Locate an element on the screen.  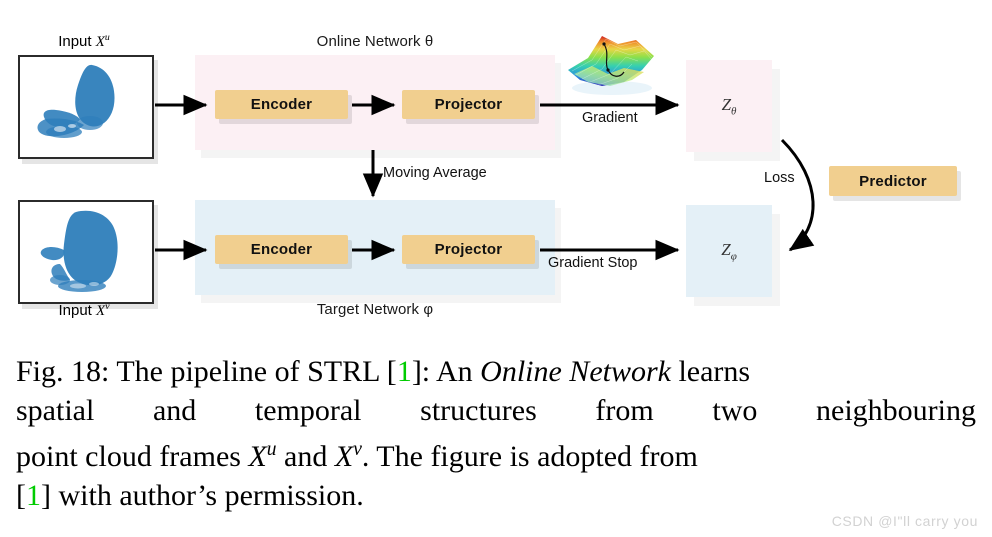
z-theta-plate: Zθ is located at coordinates (729, 106).